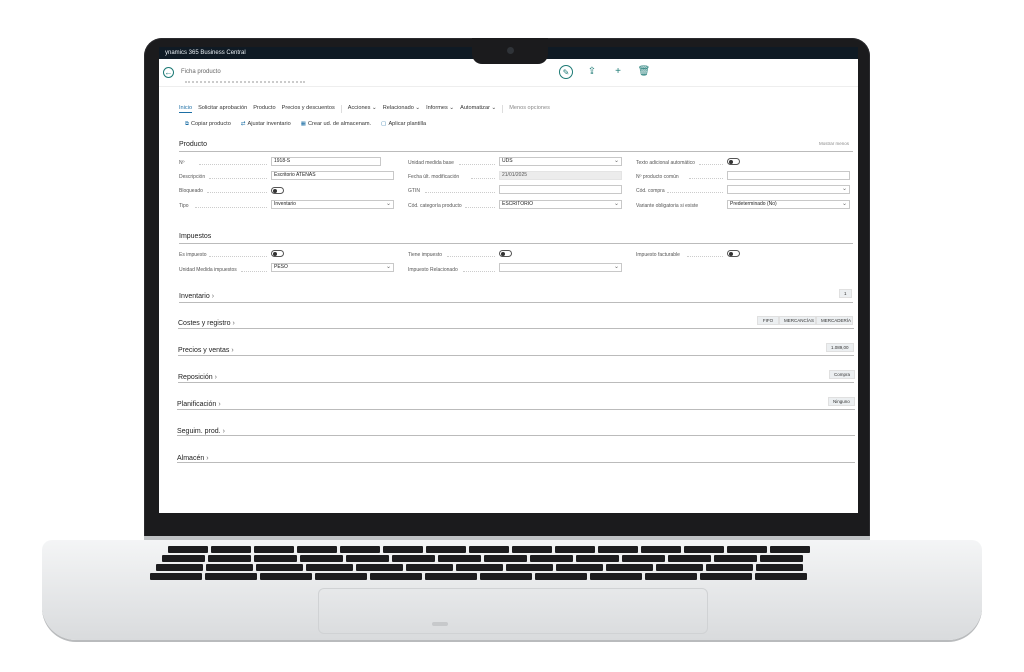  I want to click on fasttab-almacen: Almacén ›, so click(193, 458).